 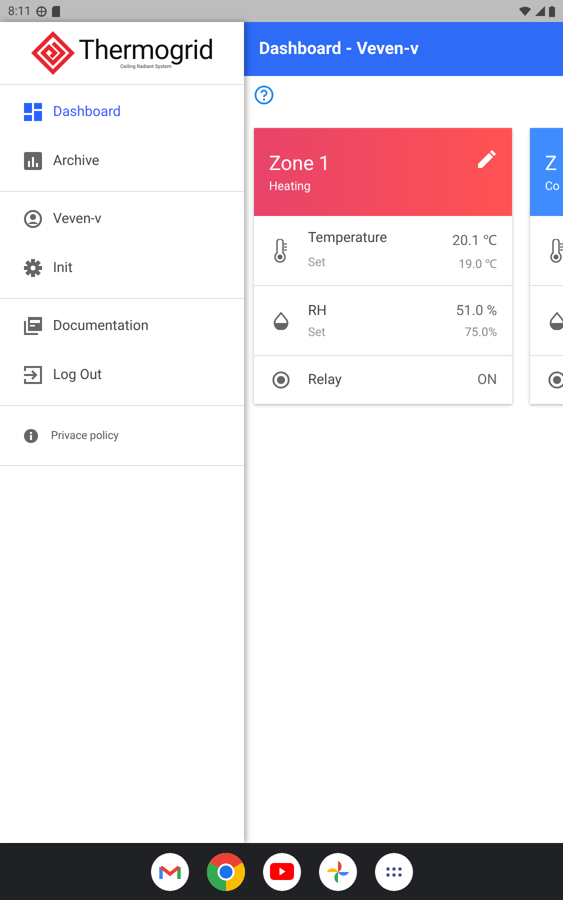 I want to click on app-grid-icon, so click(x=393, y=871).